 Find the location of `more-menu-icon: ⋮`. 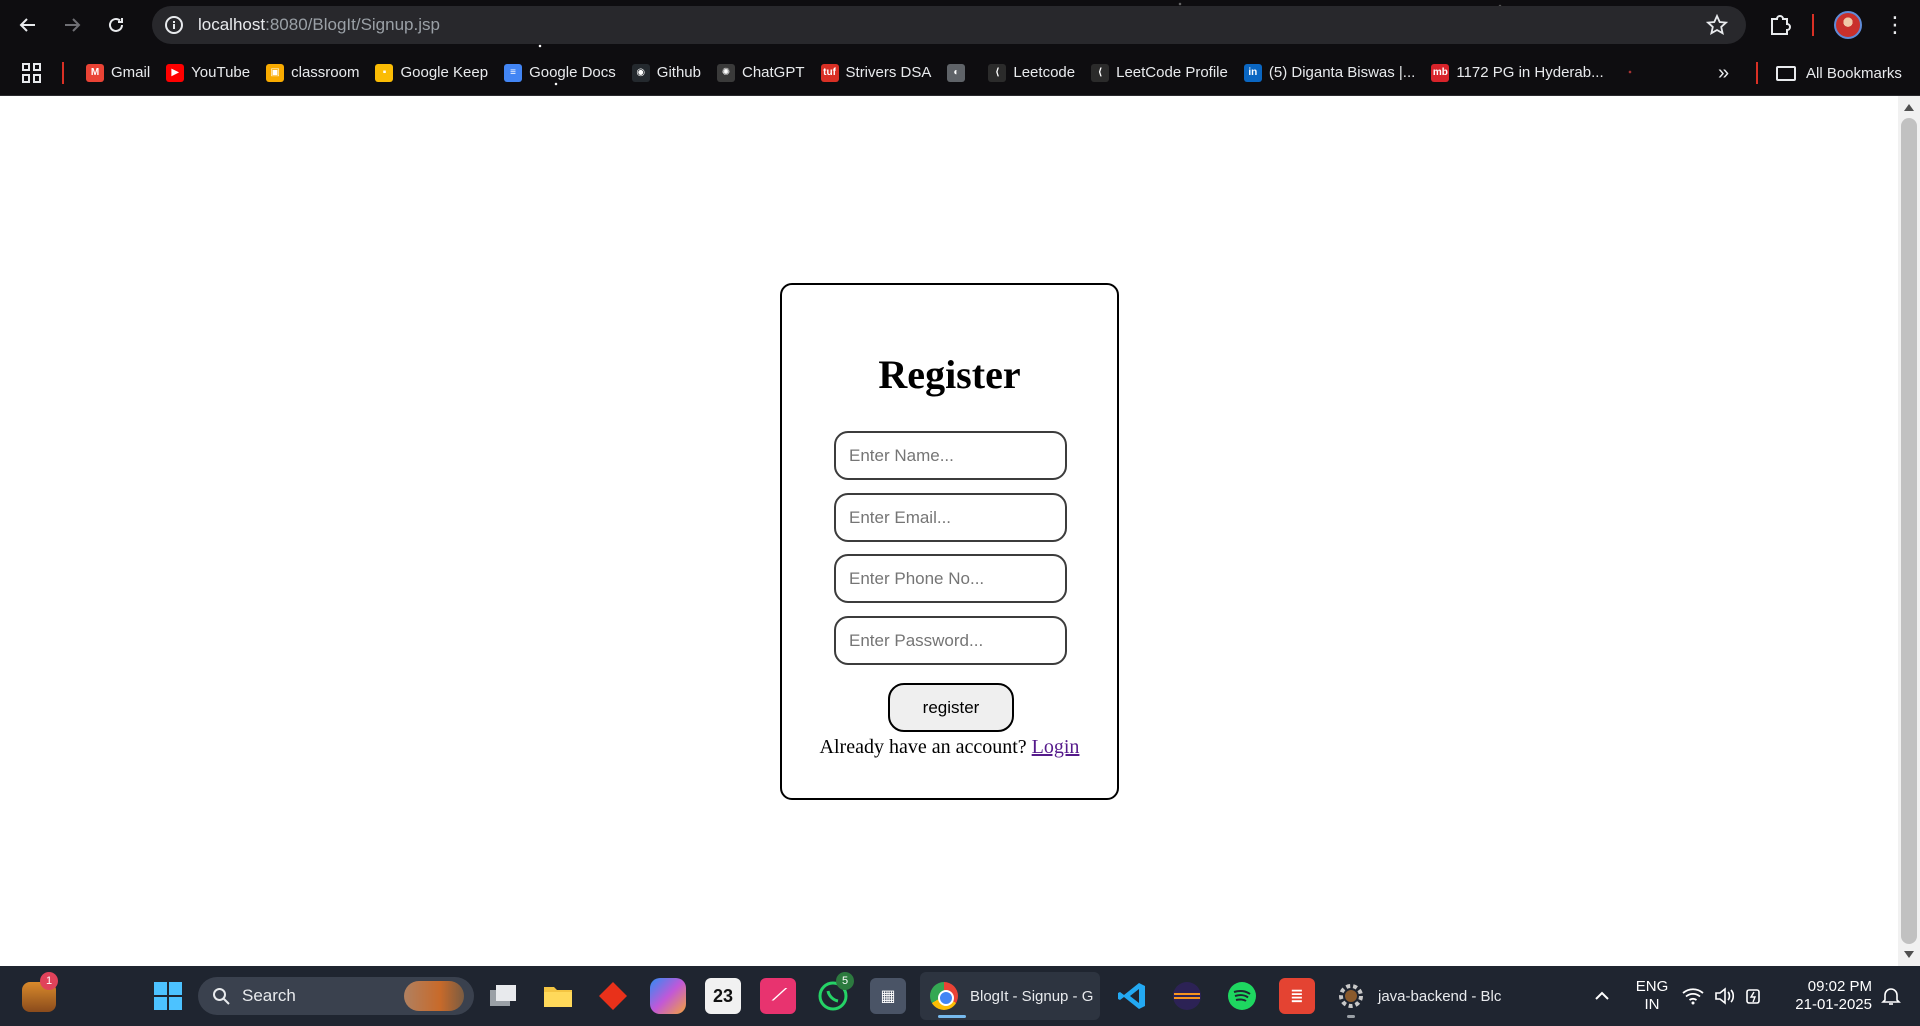

more-menu-icon: ⋮ is located at coordinates (1895, 25).